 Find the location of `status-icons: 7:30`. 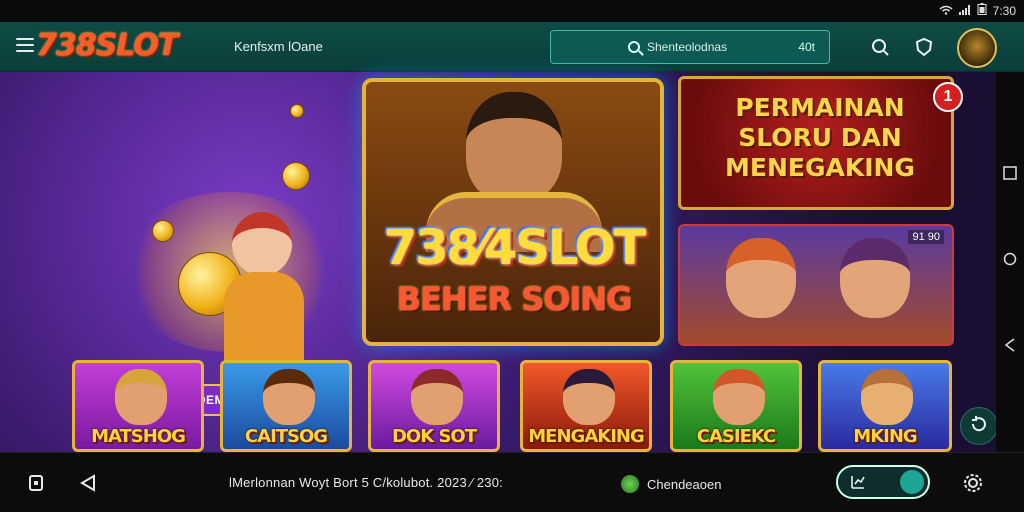

status-icons: 7:30 is located at coordinates (977, 10).